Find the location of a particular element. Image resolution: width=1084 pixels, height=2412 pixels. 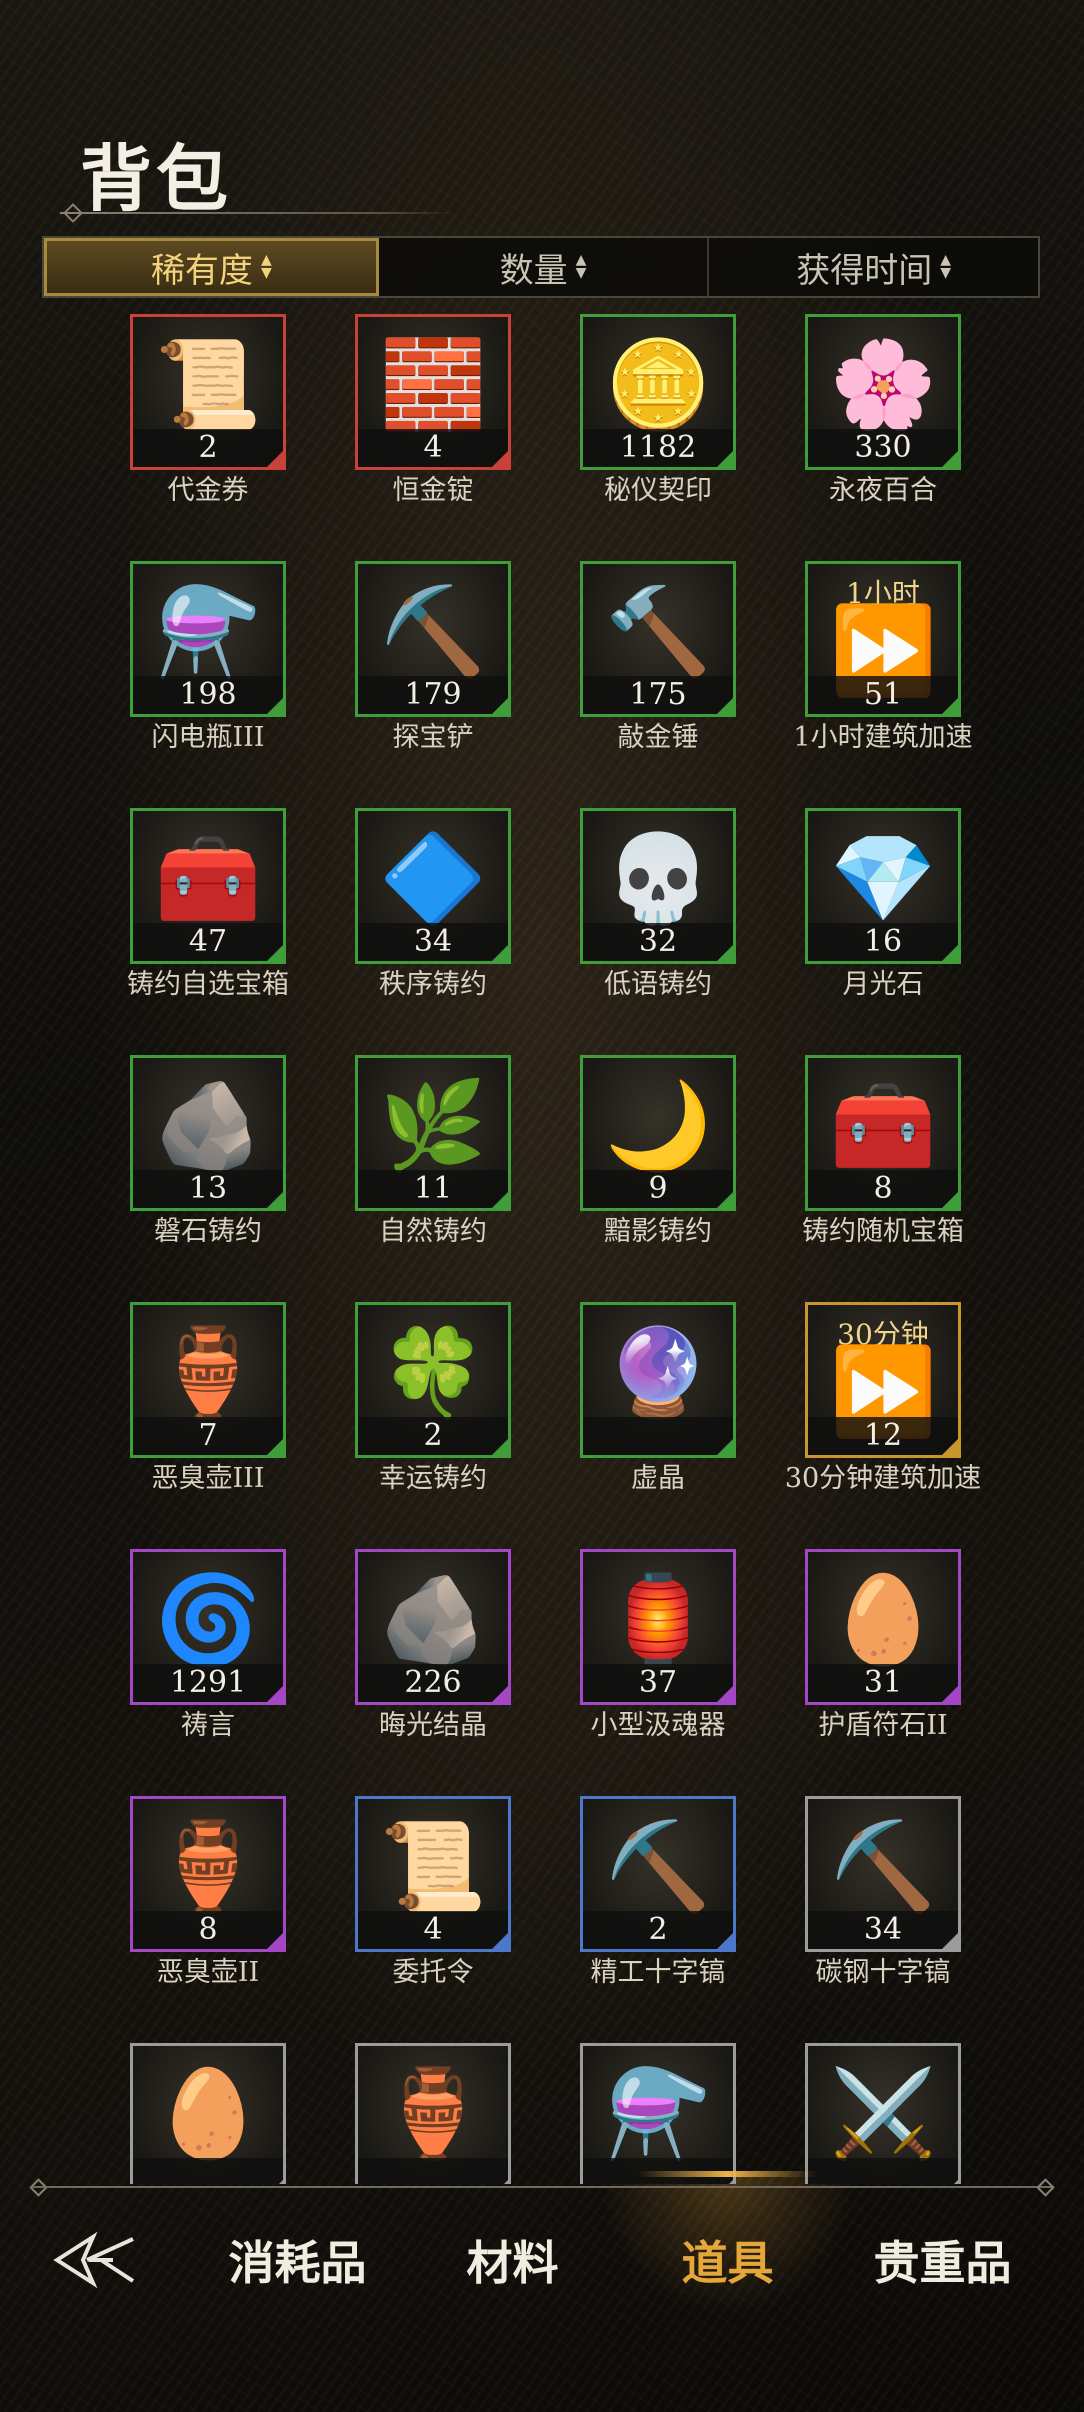

item-count: 198 is located at coordinates (208, 694).